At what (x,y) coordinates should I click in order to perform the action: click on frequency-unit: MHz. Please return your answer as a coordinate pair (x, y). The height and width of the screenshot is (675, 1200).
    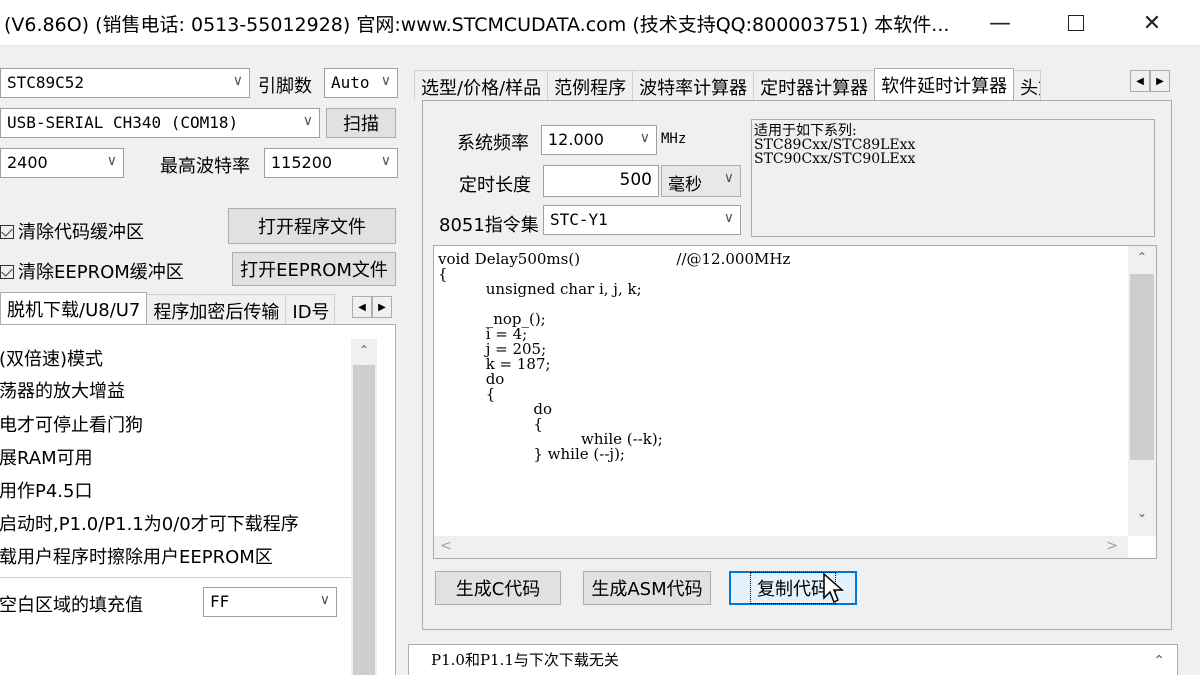
    Looking at the image, I should click on (674, 139).